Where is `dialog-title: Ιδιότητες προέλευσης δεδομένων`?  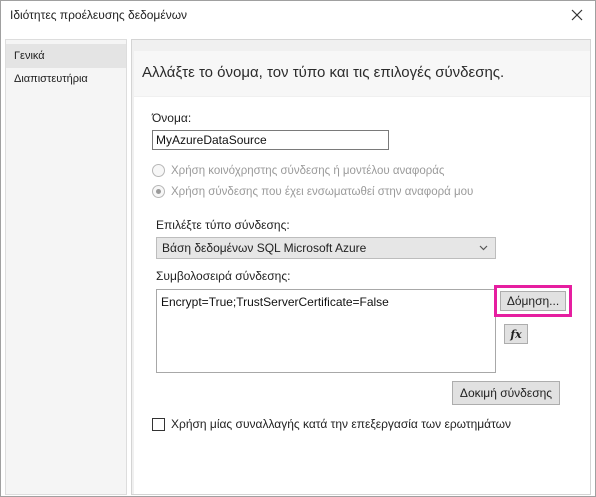 dialog-title: Ιδιότητες προέλευσης δεδομένων is located at coordinates (99, 15).